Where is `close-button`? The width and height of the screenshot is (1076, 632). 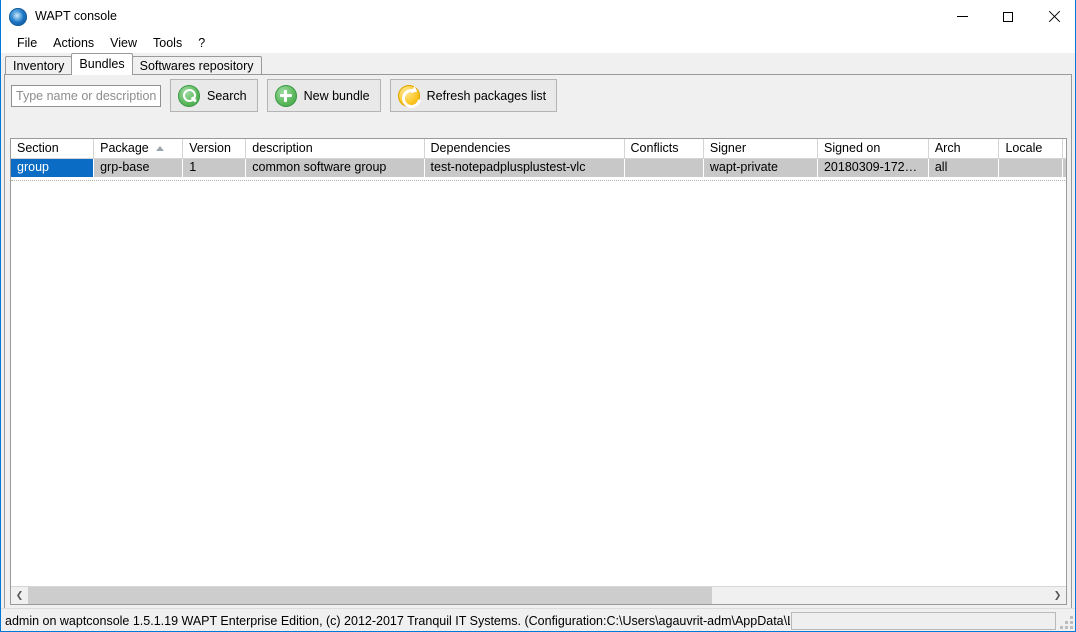 close-button is located at coordinates (1053, 16).